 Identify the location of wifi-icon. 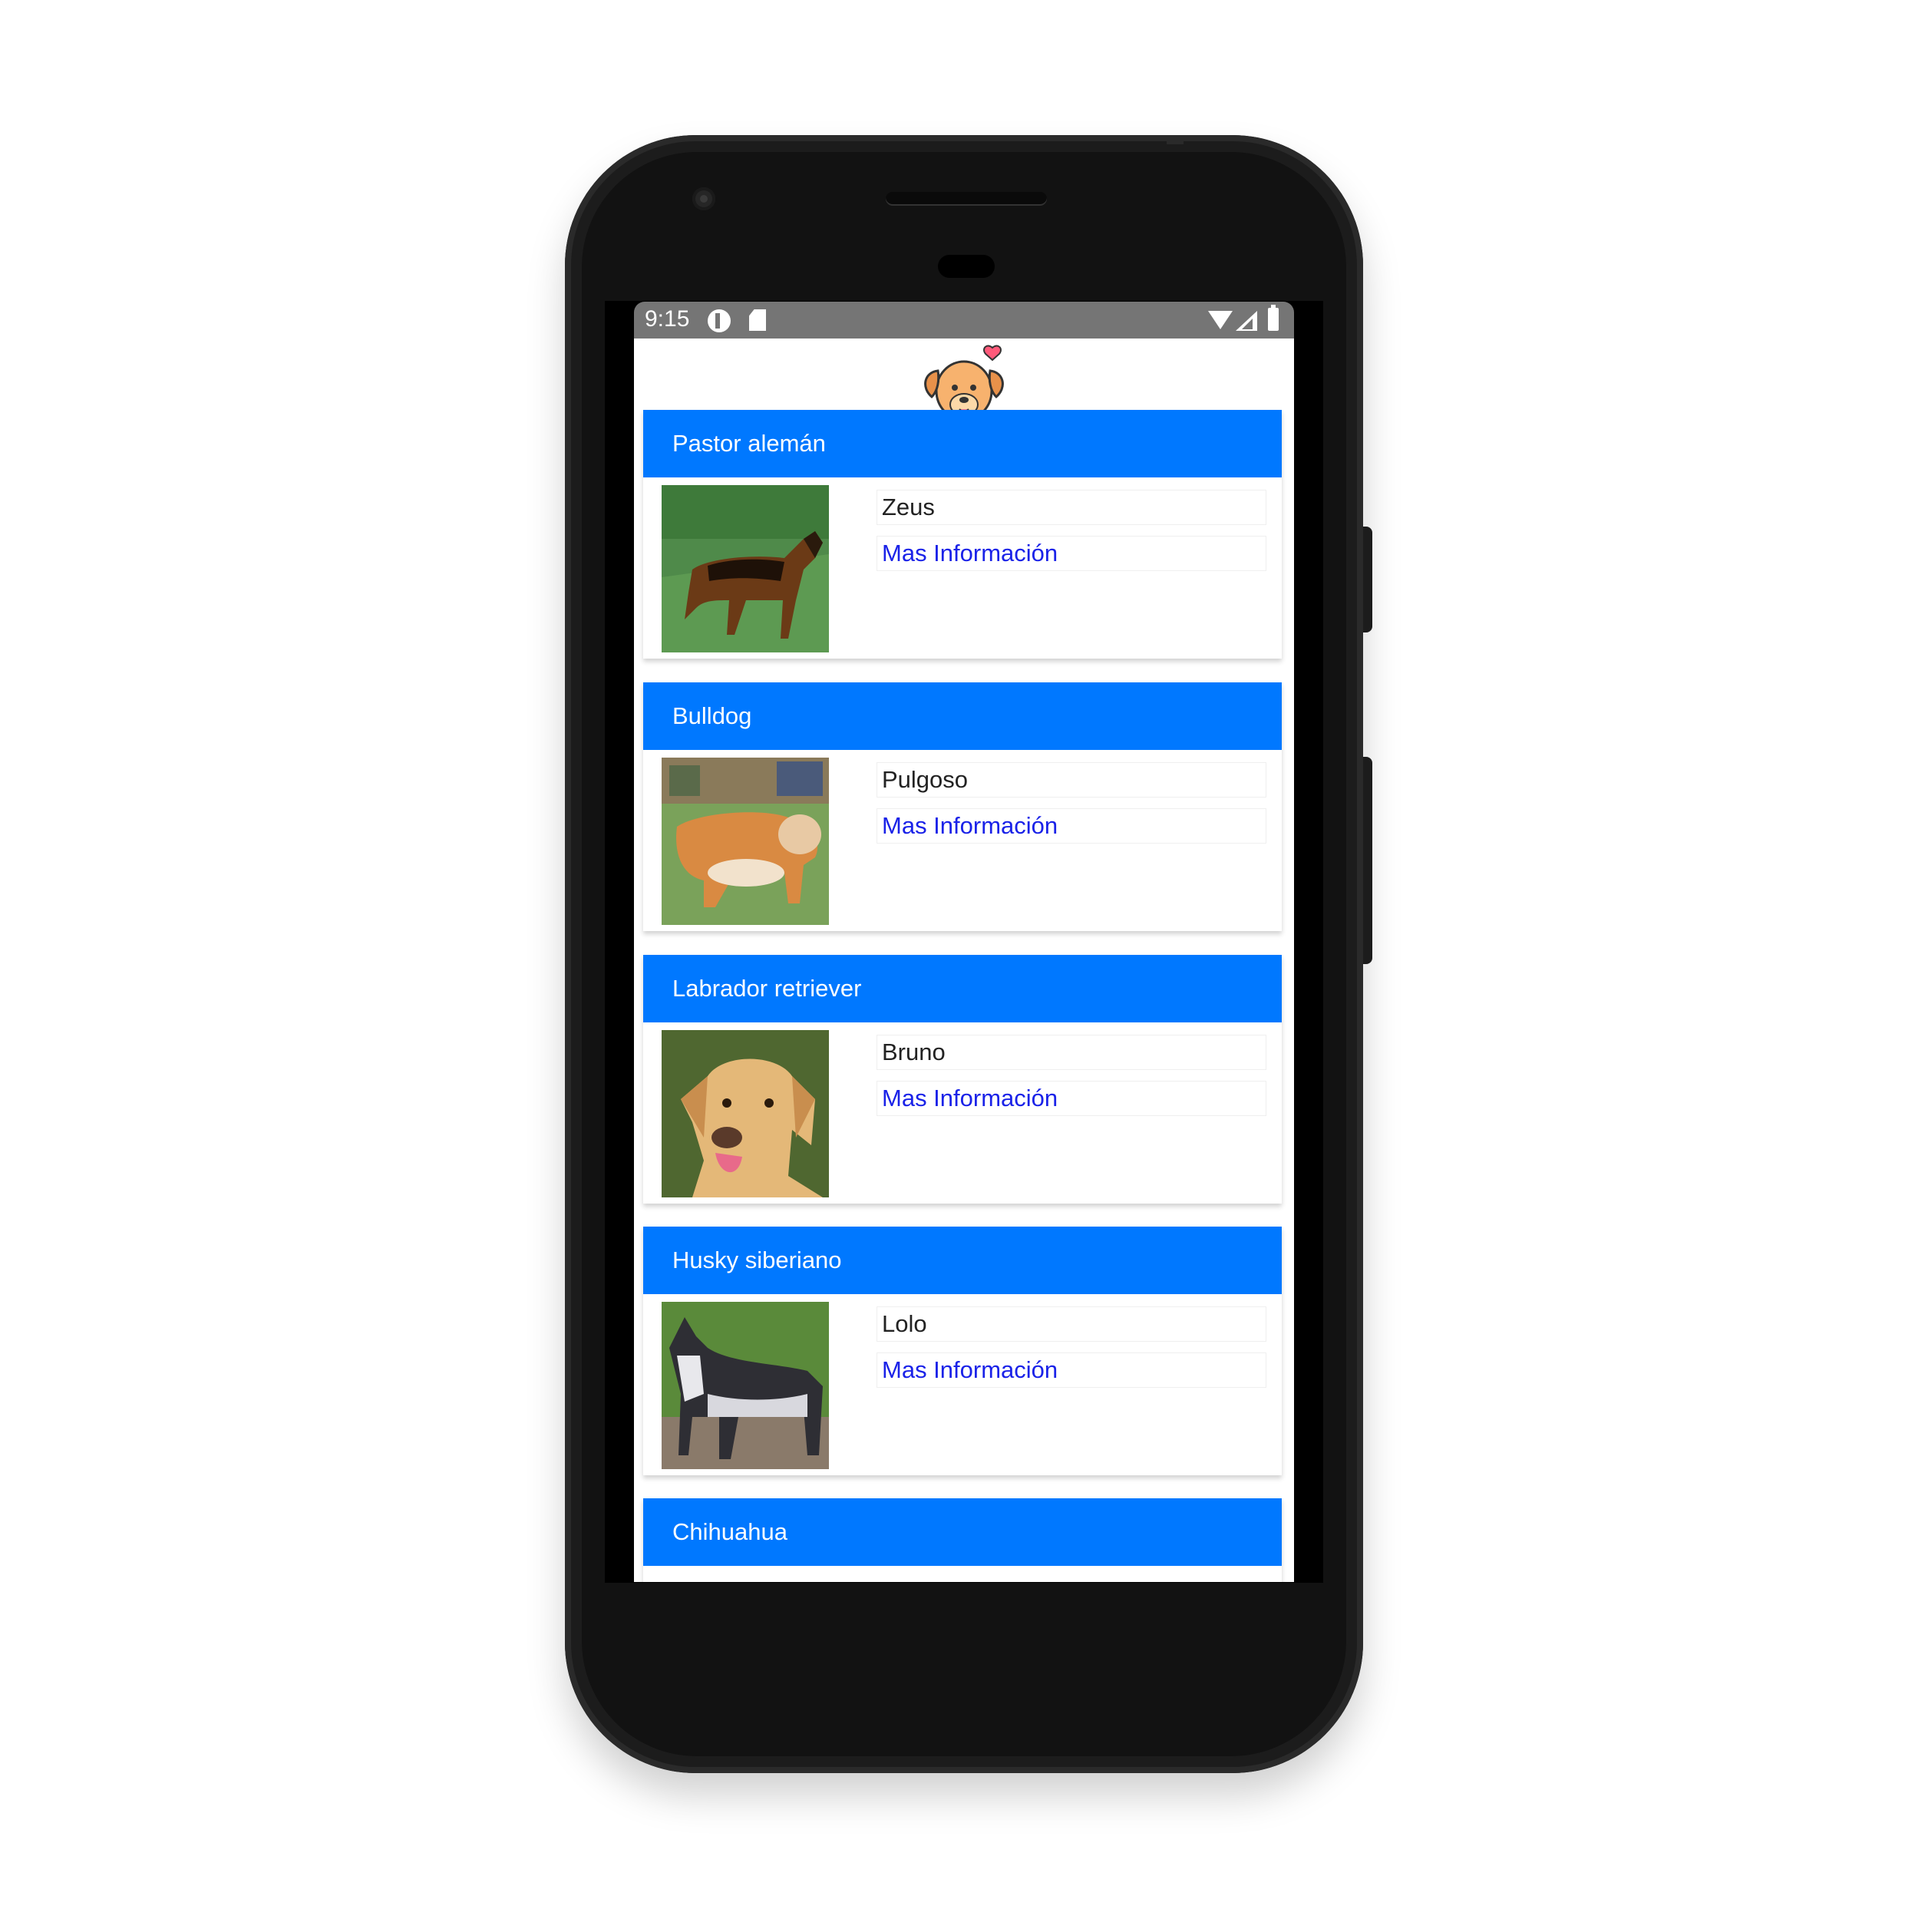
(1221, 320).